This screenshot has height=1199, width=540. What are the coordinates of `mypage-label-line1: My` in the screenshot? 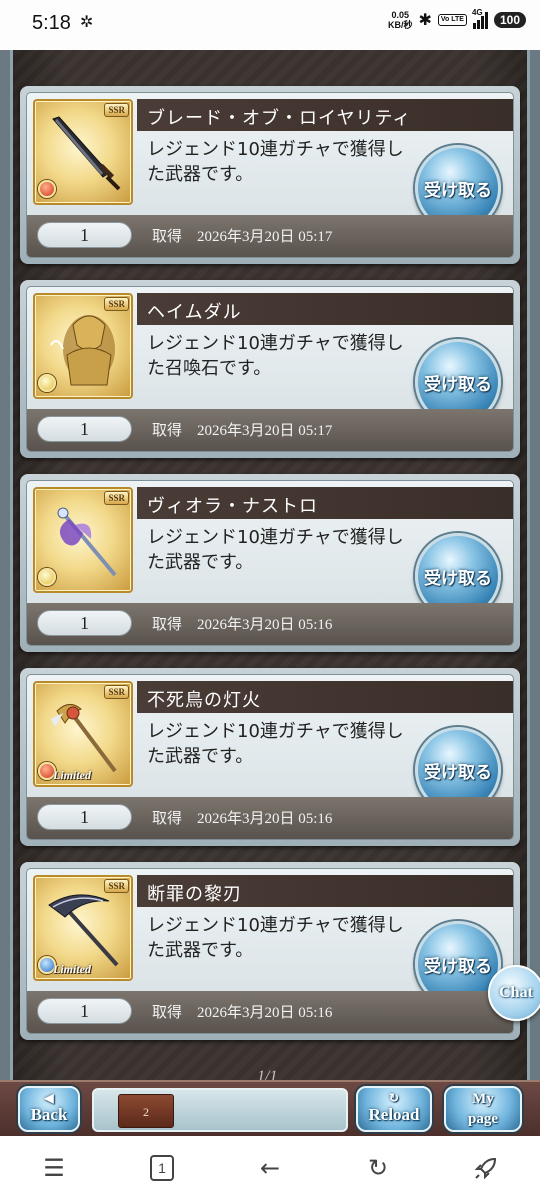 It's located at (483, 1099).